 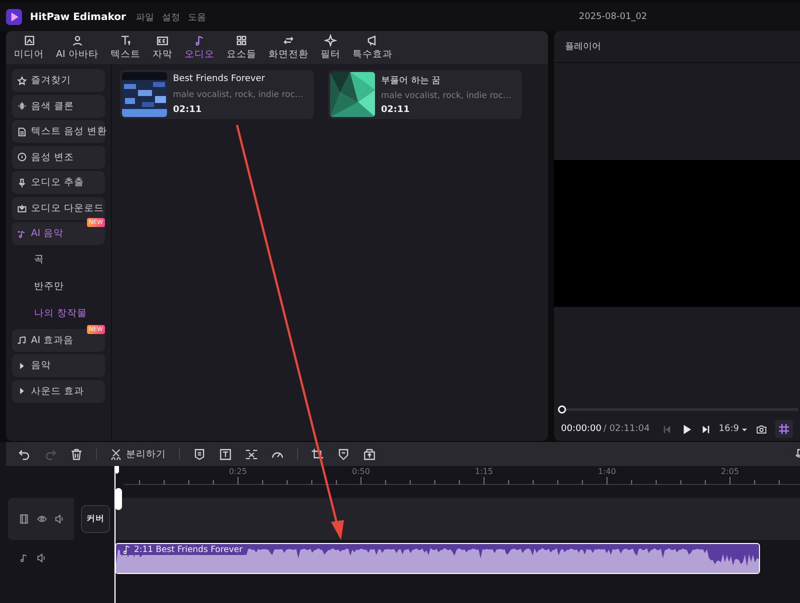 I want to click on text-box-icon, so click(x=225, y=454).